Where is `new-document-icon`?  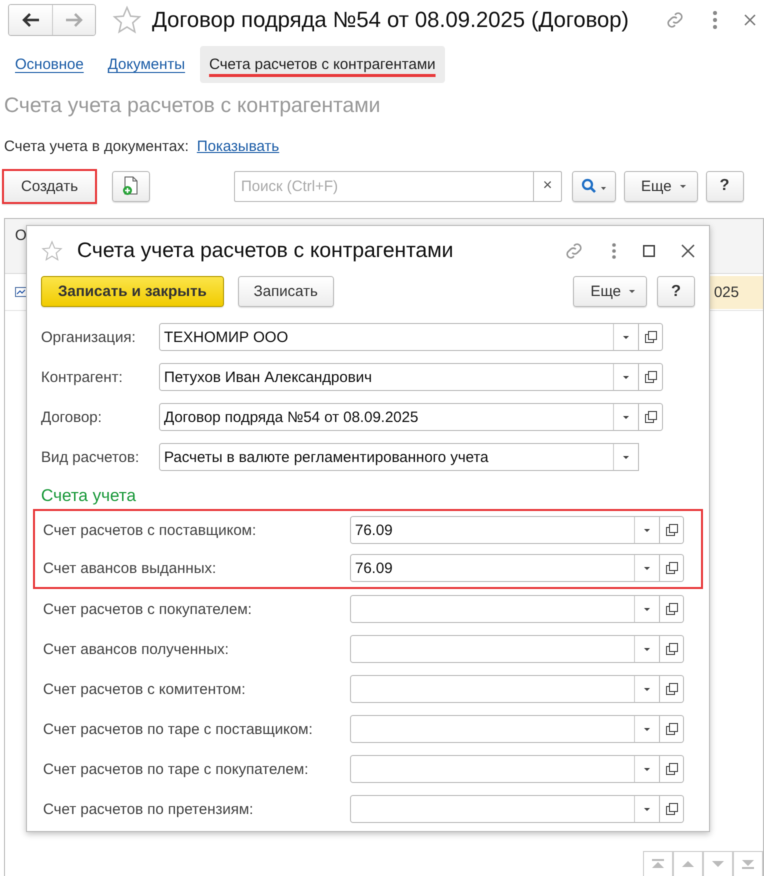 new-document-icon is located at coordinates (131, 186).